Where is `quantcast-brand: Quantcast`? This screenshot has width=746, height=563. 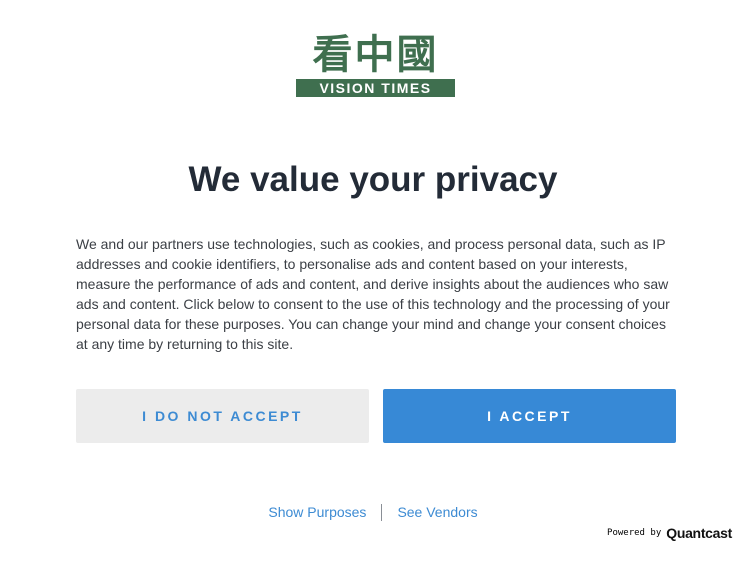
quantcast-brand: Quantcast is located at coordinates (699, 533).